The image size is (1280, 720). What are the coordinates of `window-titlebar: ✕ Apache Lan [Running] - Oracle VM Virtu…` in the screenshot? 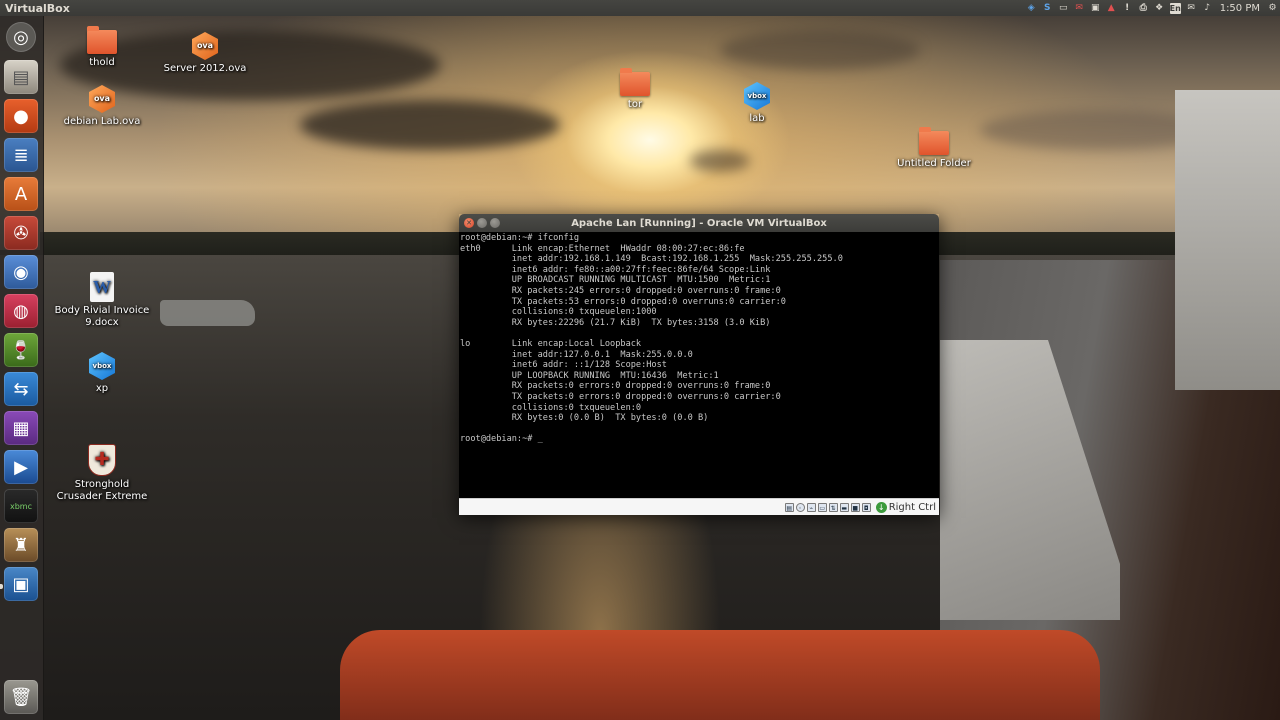 It's located at (699, 223).